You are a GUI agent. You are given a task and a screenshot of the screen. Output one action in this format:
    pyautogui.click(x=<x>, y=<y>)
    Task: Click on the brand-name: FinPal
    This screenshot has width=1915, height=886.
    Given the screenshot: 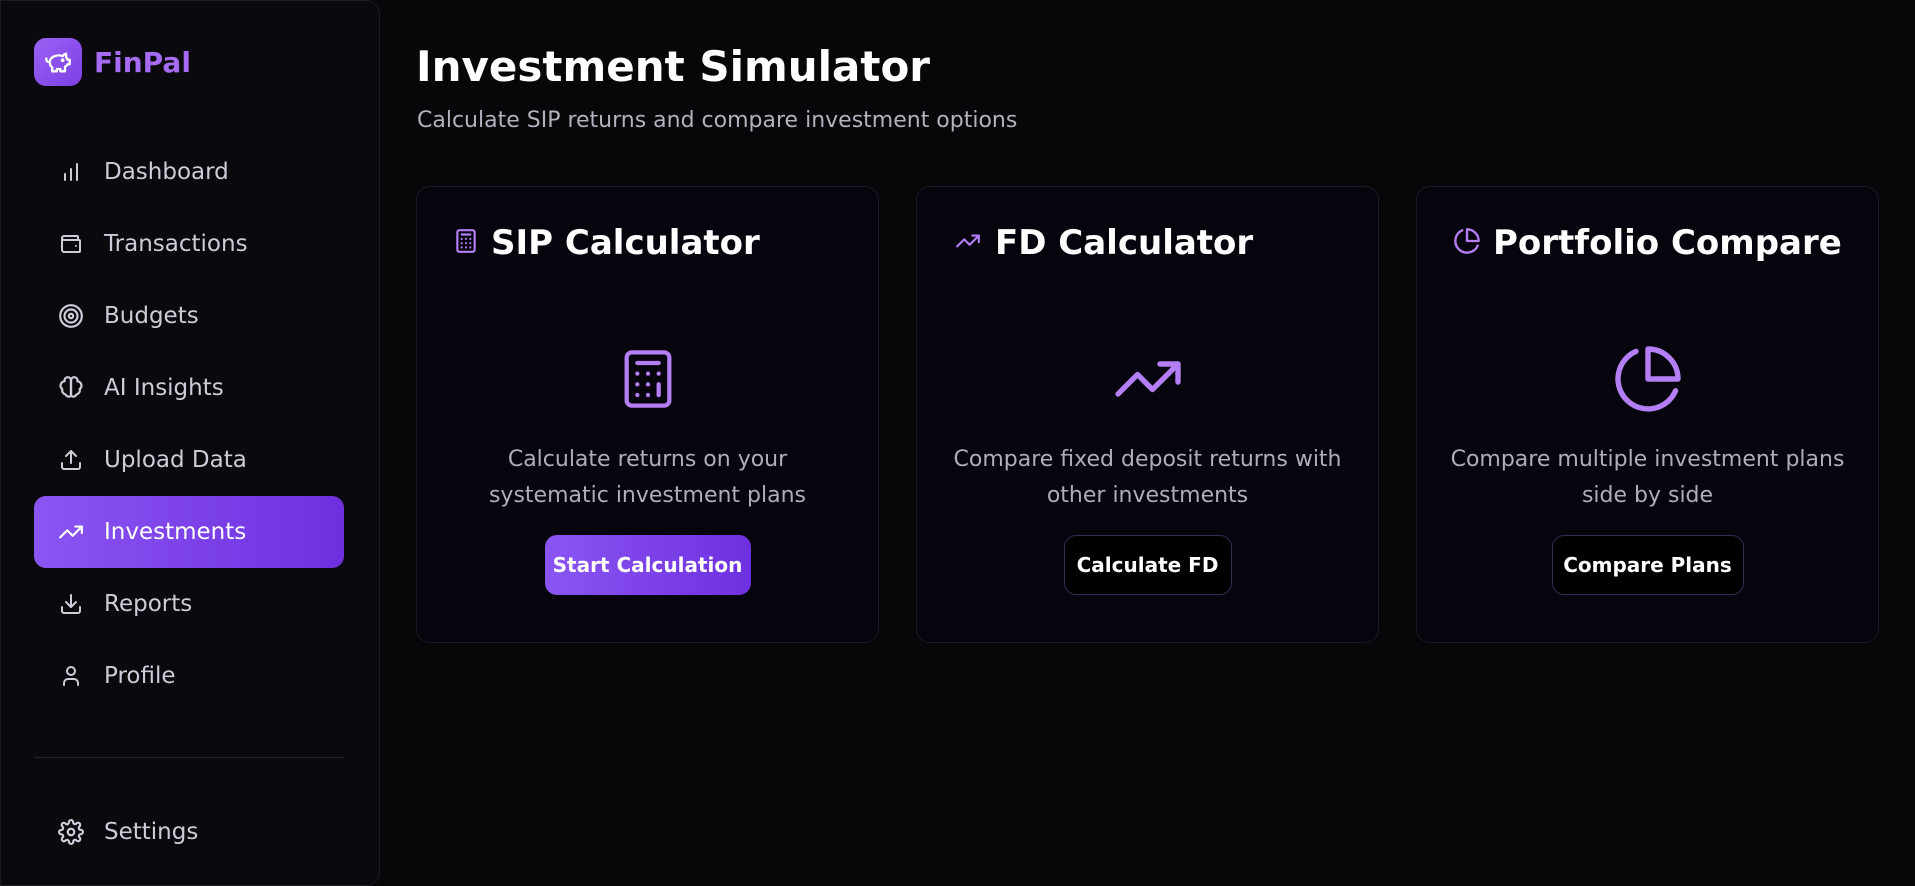 What is the action you would take?
    pyautogui.click(x=142, y=62)
    